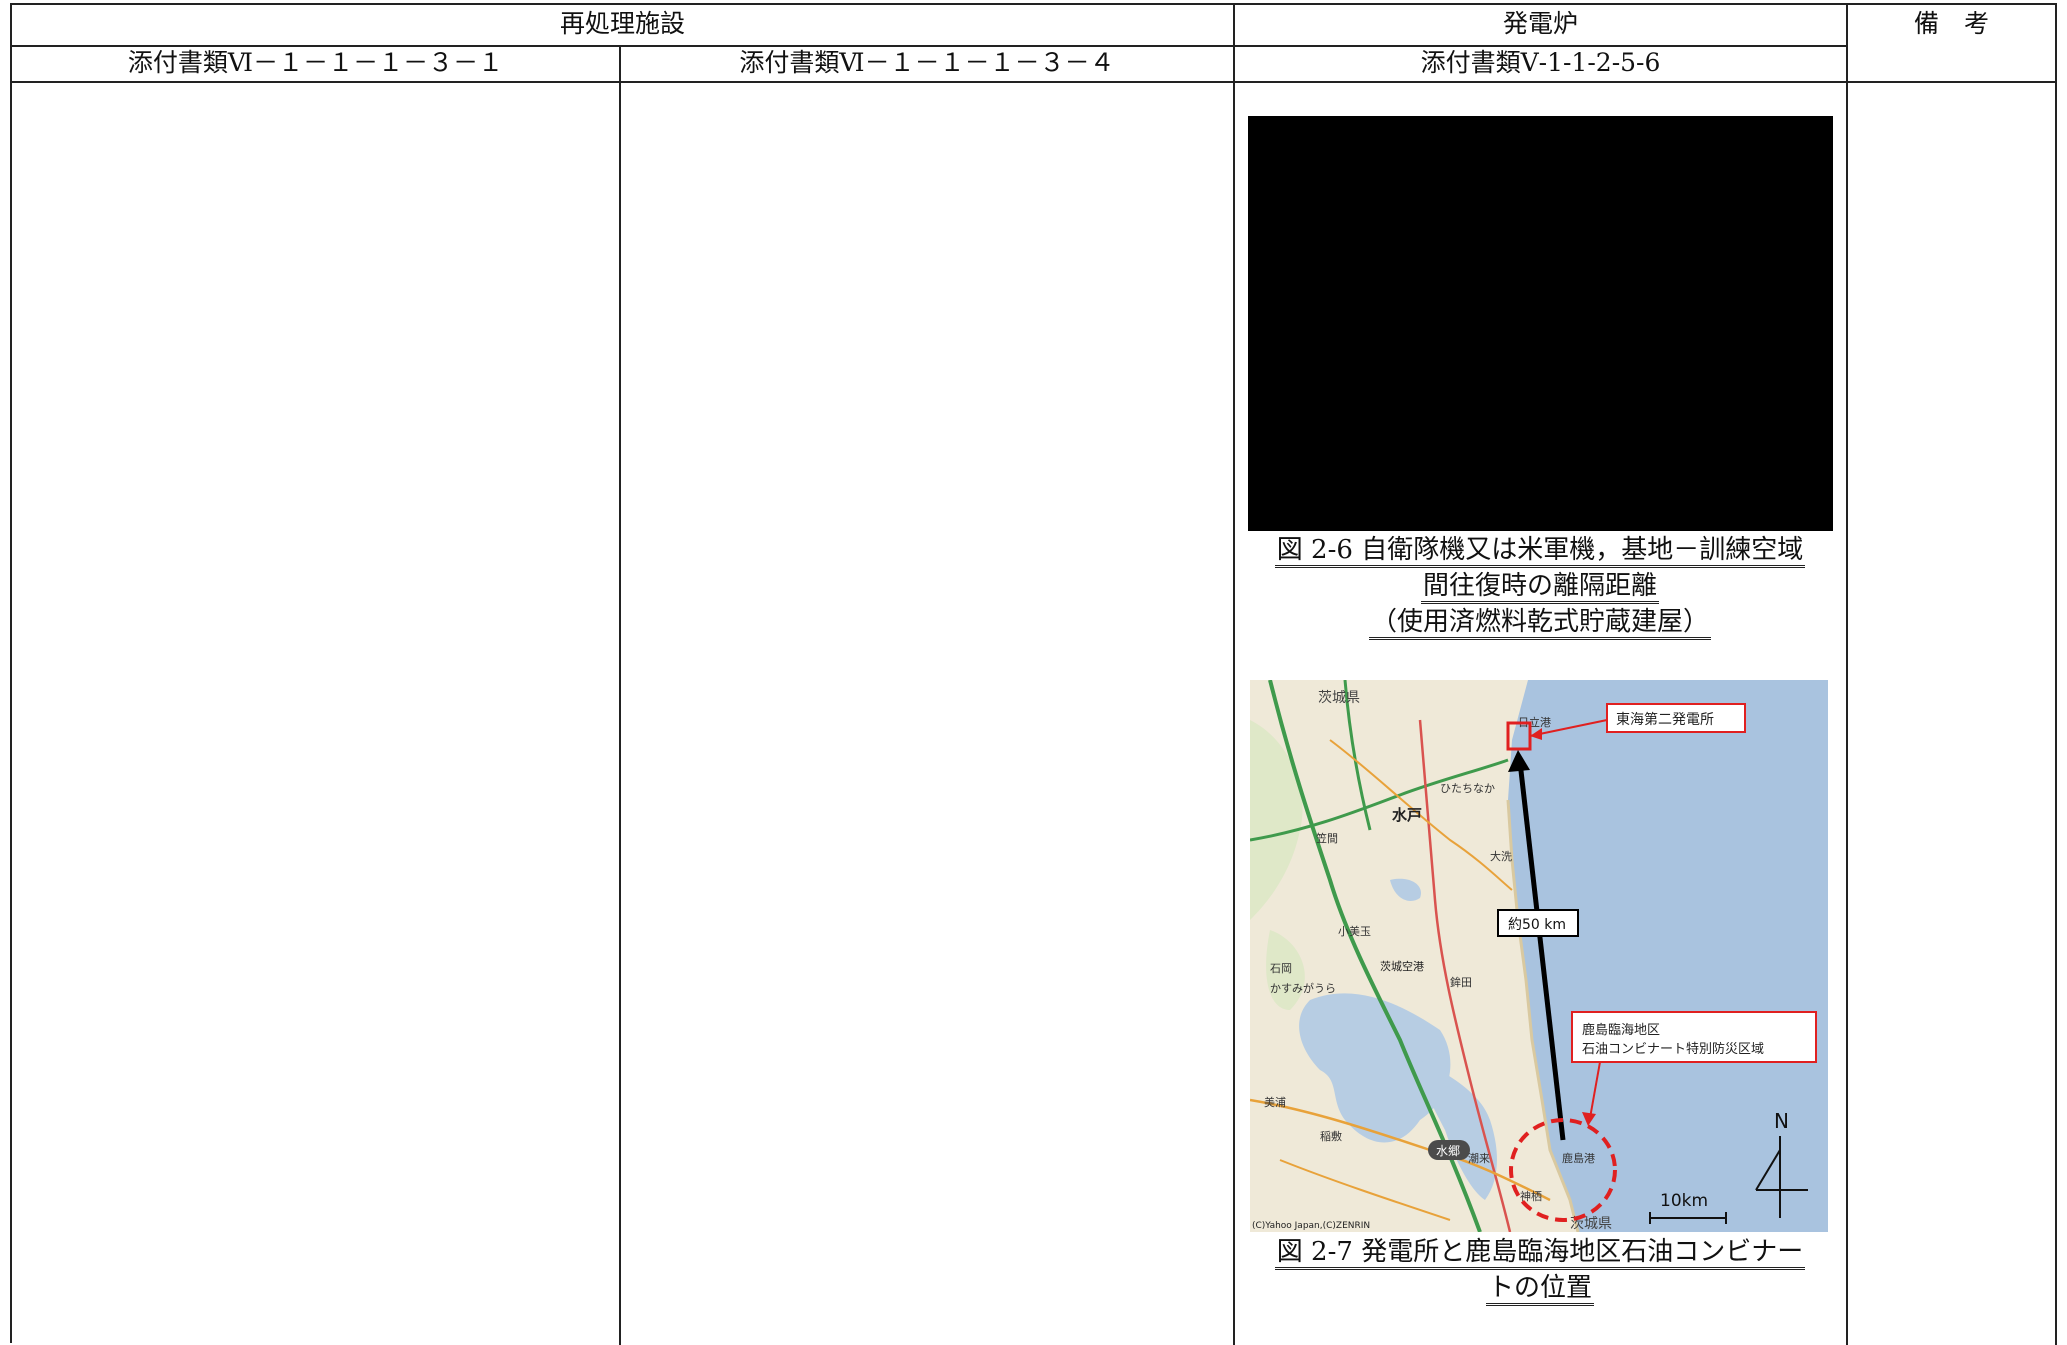 The image size is (2067, 1345). What do you see at coordinates (1461, 982) in the screenshot?
I see `place-hokota: 鉾田` at bounding box center [1461, 982].